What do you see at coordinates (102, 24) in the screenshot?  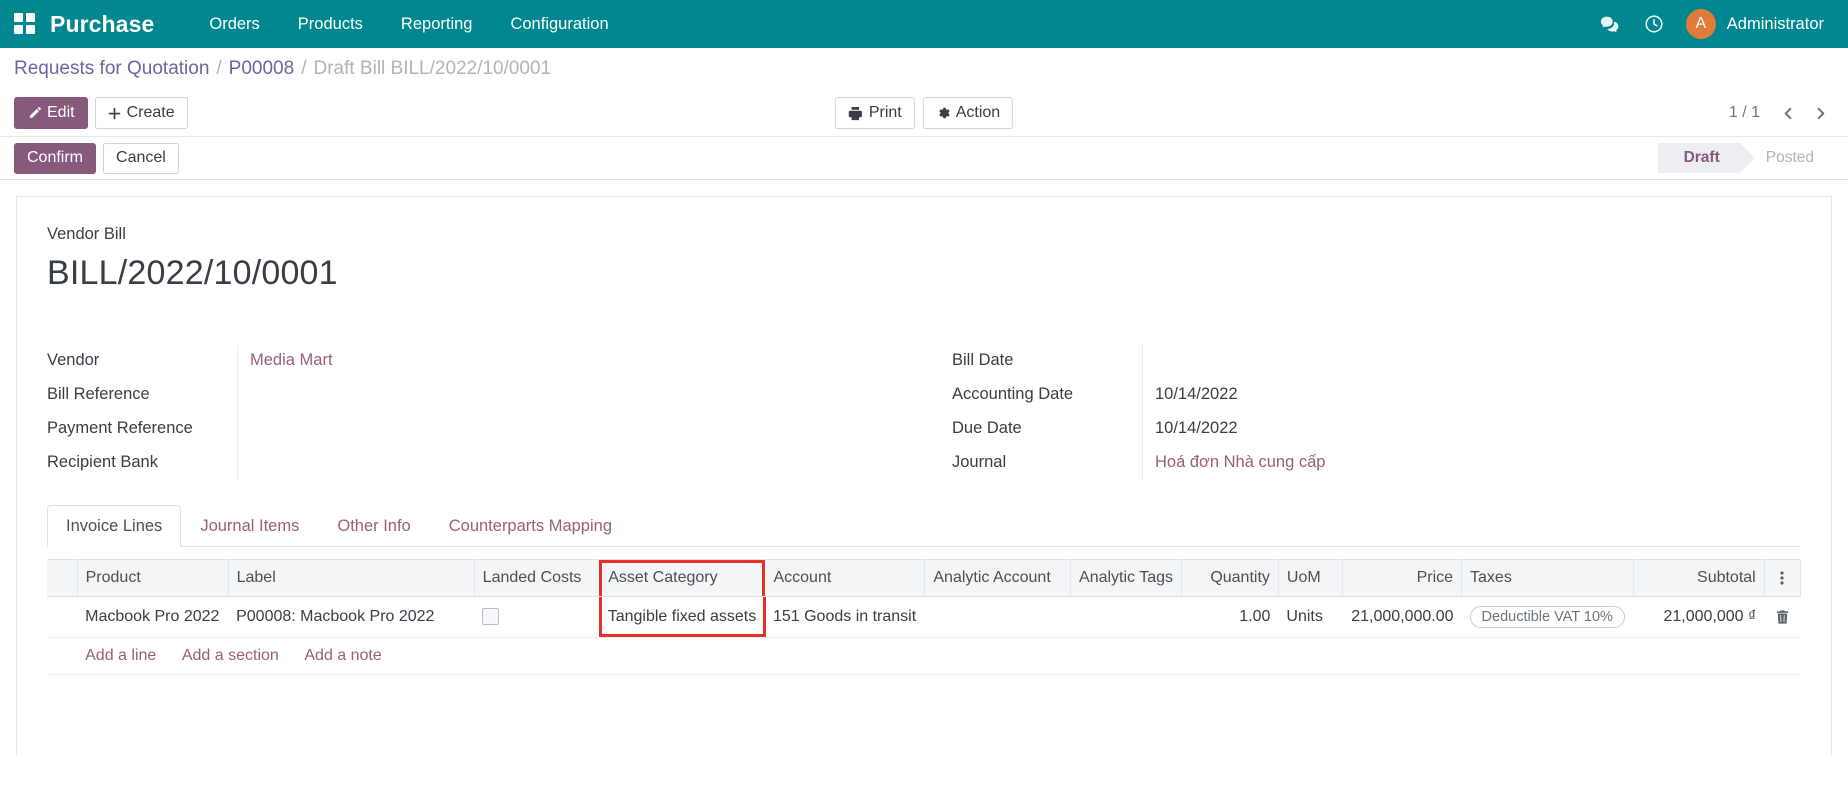 I see `app-brand-purchase: Purchase` at bounding box center [102, 24].